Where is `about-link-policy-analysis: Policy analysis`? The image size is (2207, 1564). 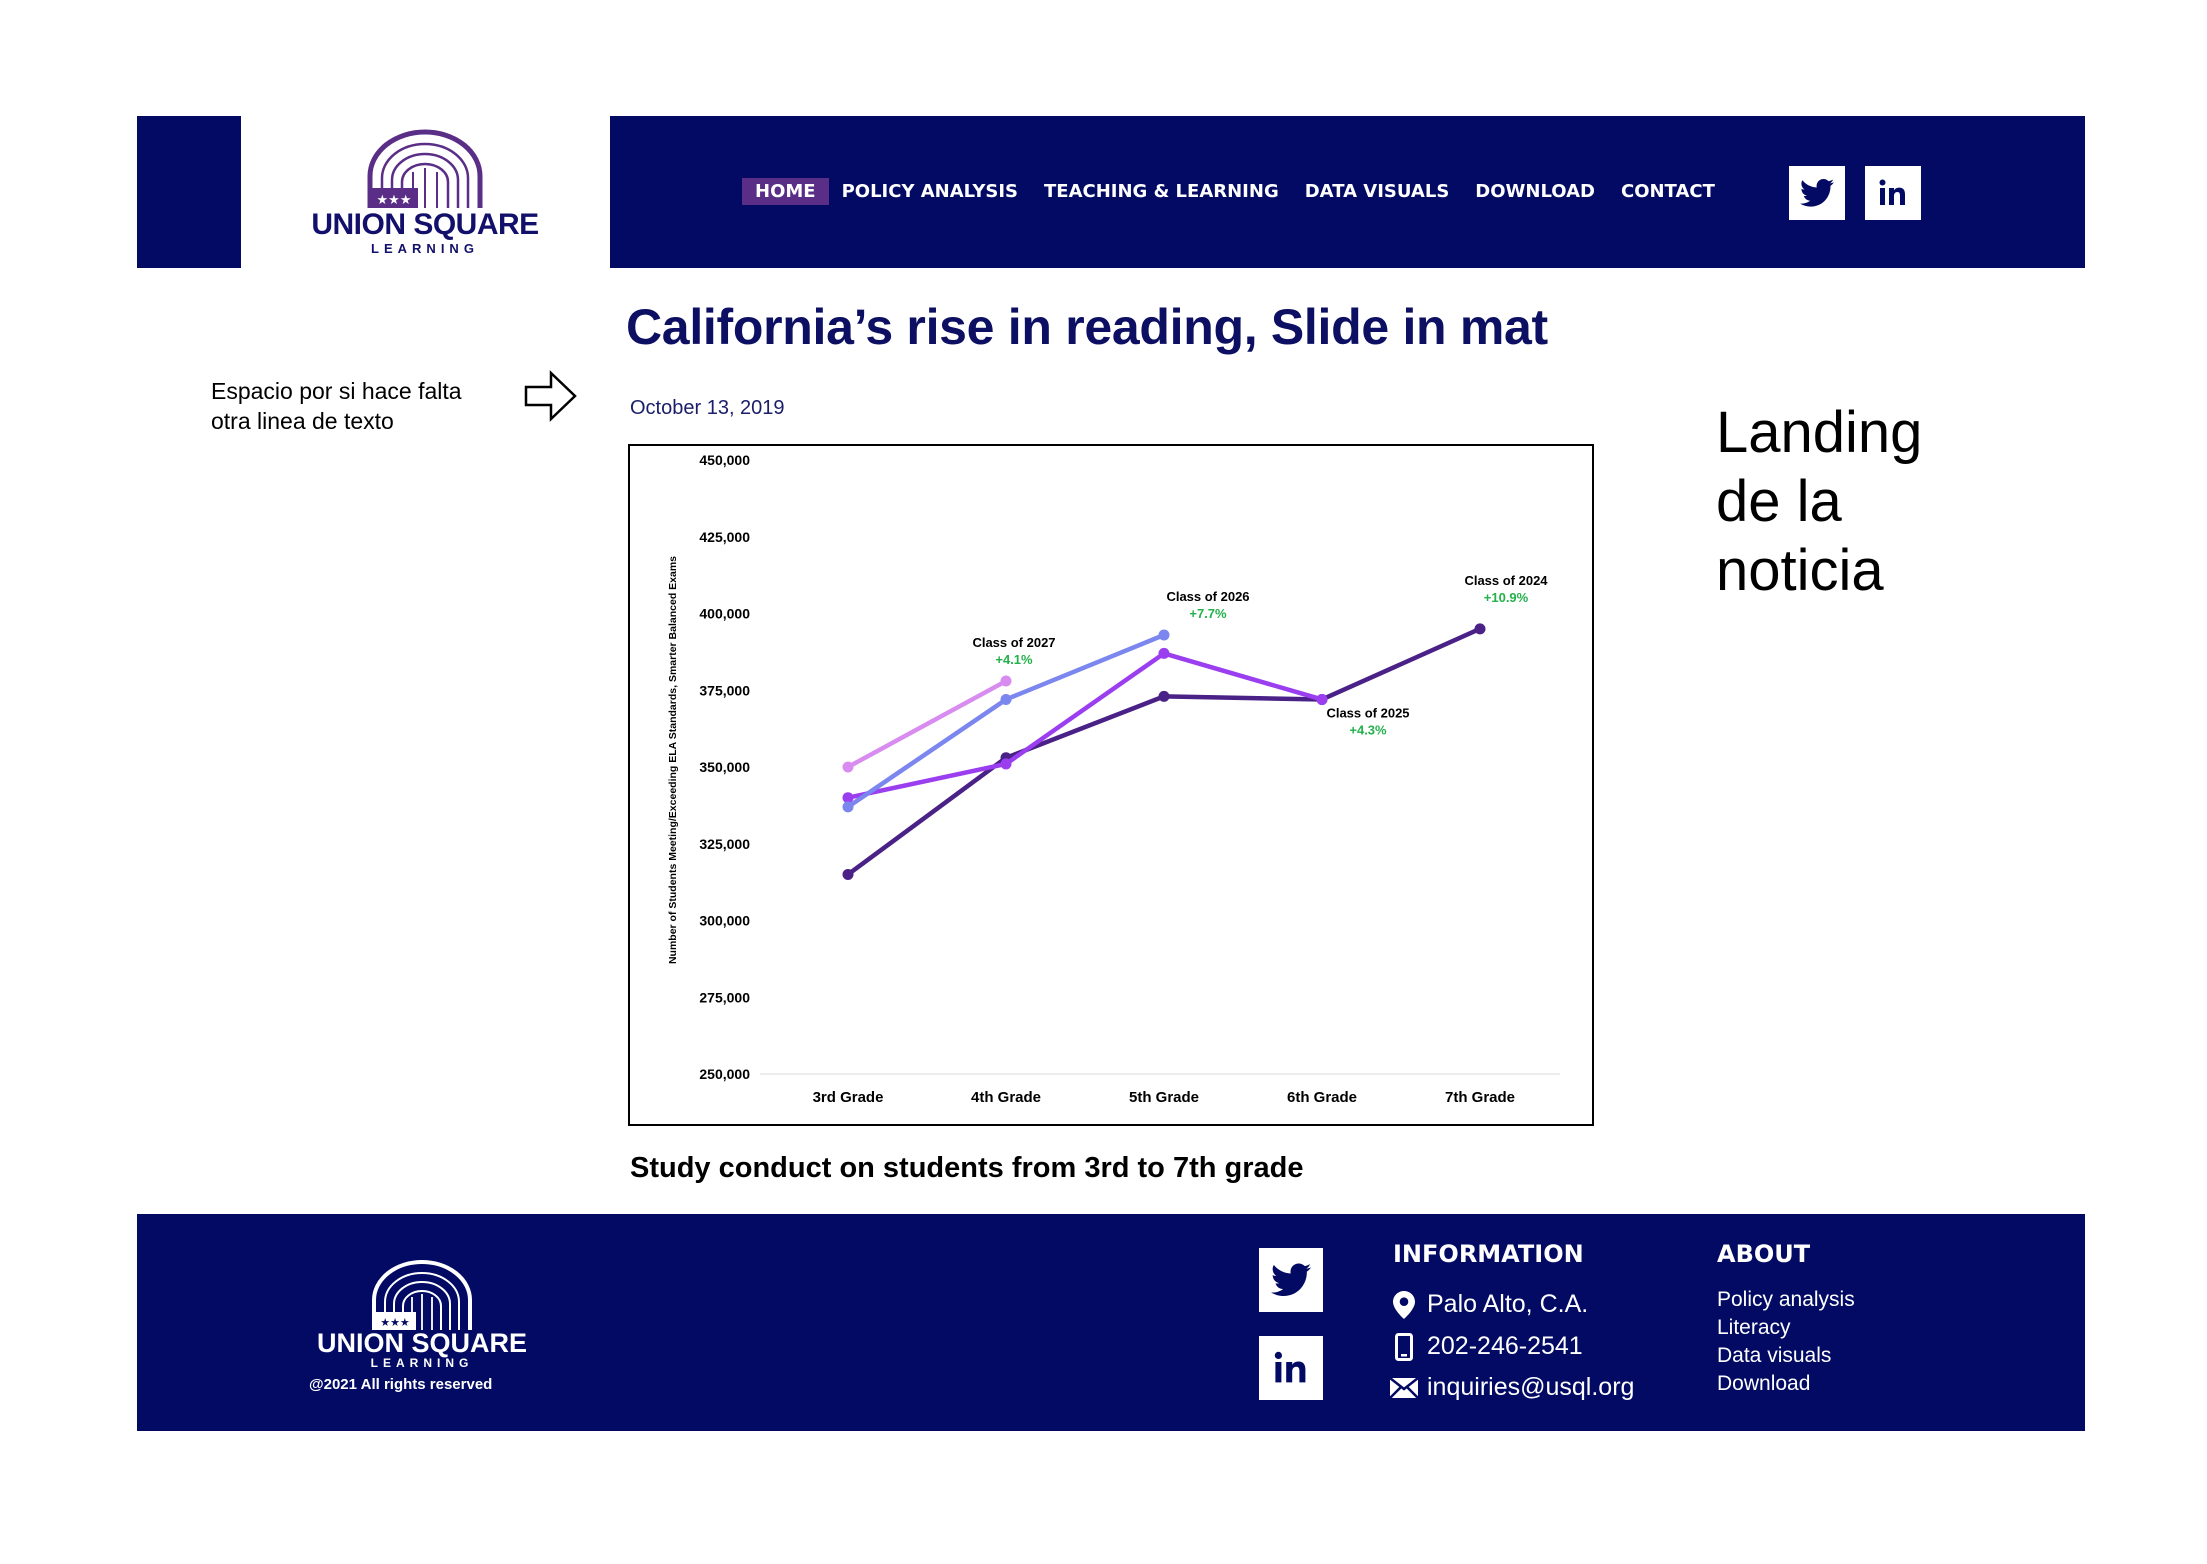 about-link-policy-analysis: Policy analysis is located at coordinates (1786, 1300).